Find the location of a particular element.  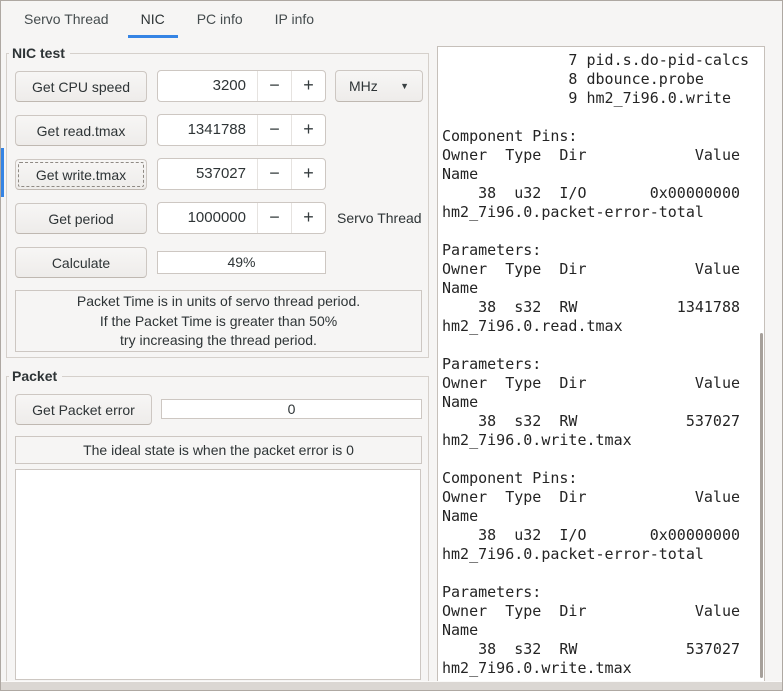

nic-test-group-title: NIC test is located at coordinates (39, 53).